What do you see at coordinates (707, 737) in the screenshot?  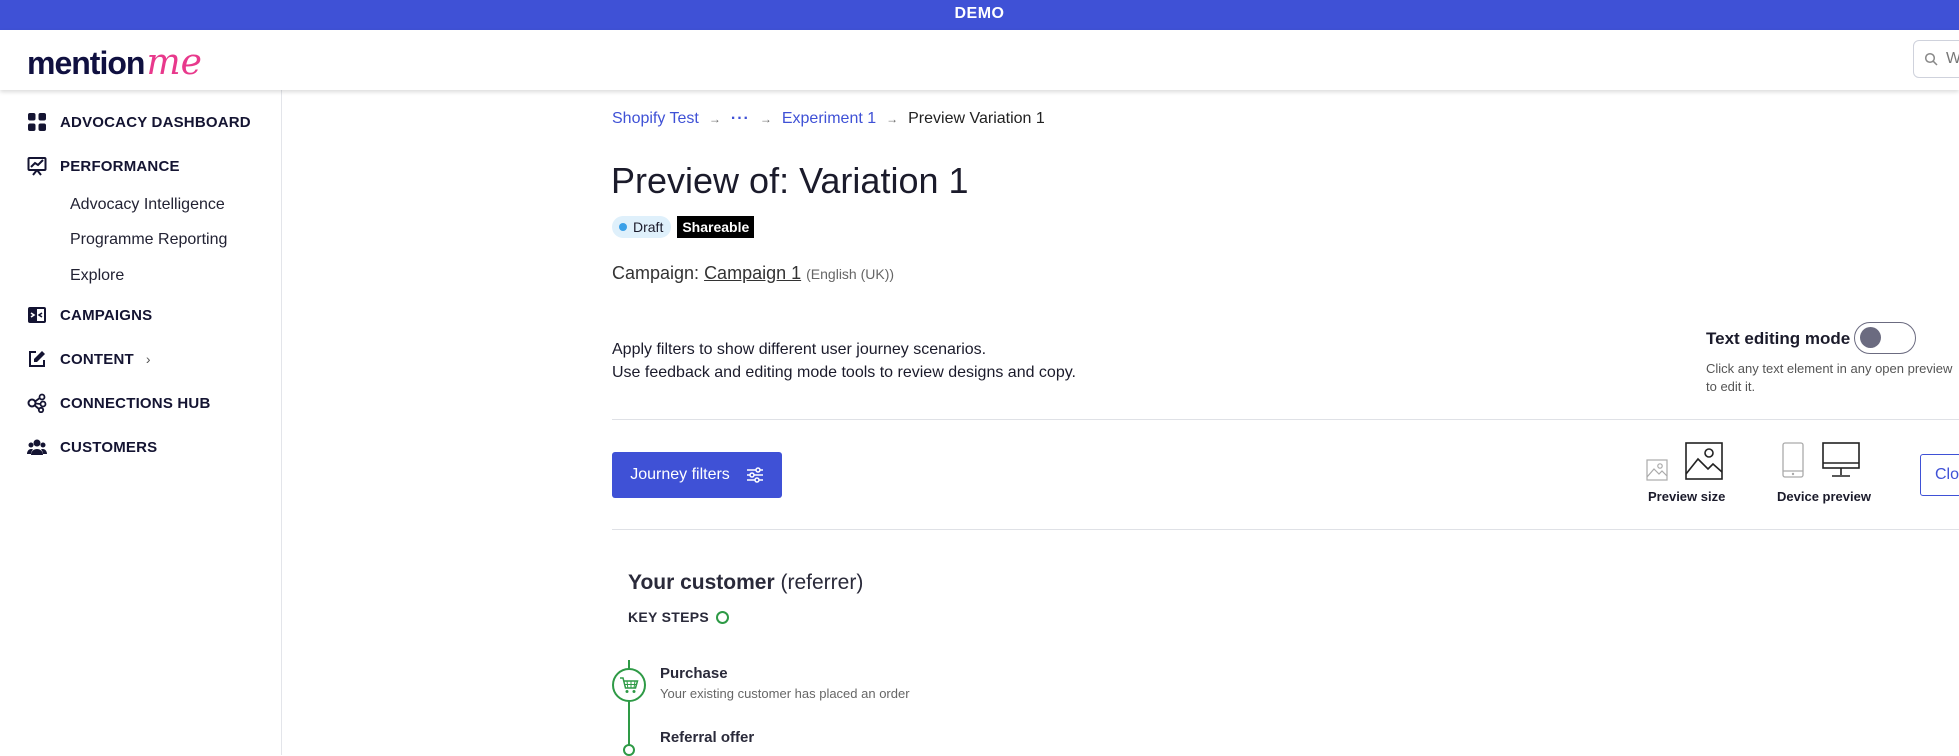 I see `step-title: Referral offer` at bounding box center [707, 737].